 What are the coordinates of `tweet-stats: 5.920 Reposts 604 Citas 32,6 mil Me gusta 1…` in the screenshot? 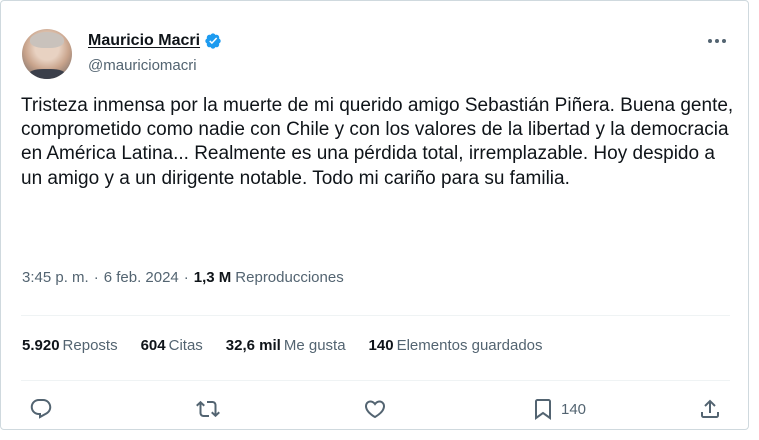 It's located at (294, 345).